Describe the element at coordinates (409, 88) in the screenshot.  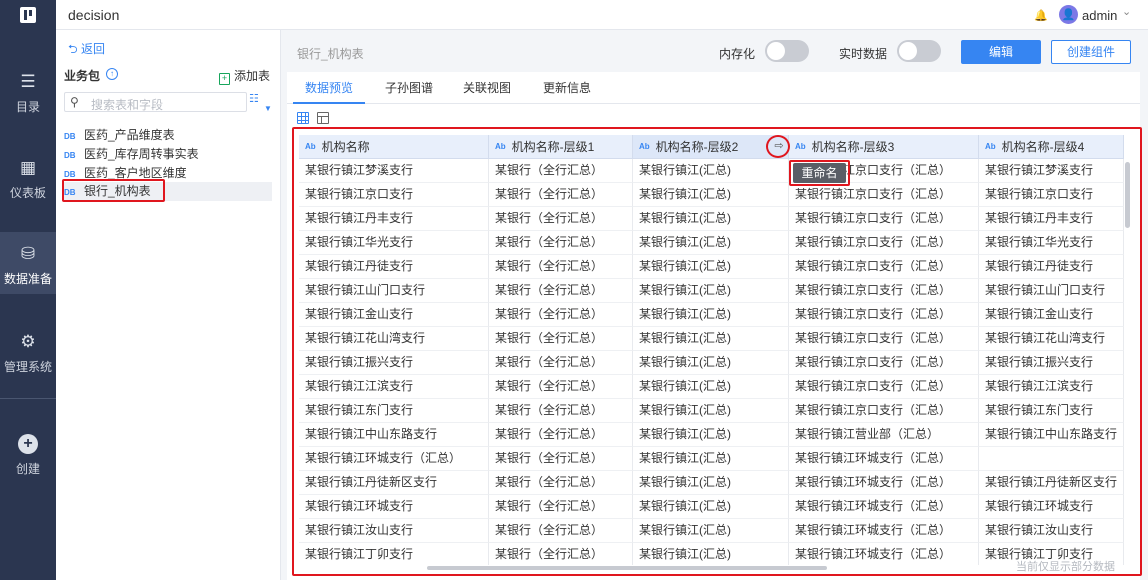
I see `tab-lineage: 子孙图谱` at that location.